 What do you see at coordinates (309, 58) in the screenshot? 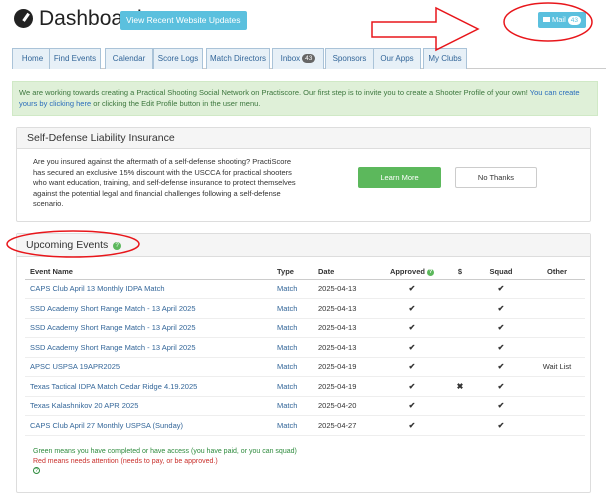
I see `inbox-count-badge: 43` at bounding box center [309, 58].